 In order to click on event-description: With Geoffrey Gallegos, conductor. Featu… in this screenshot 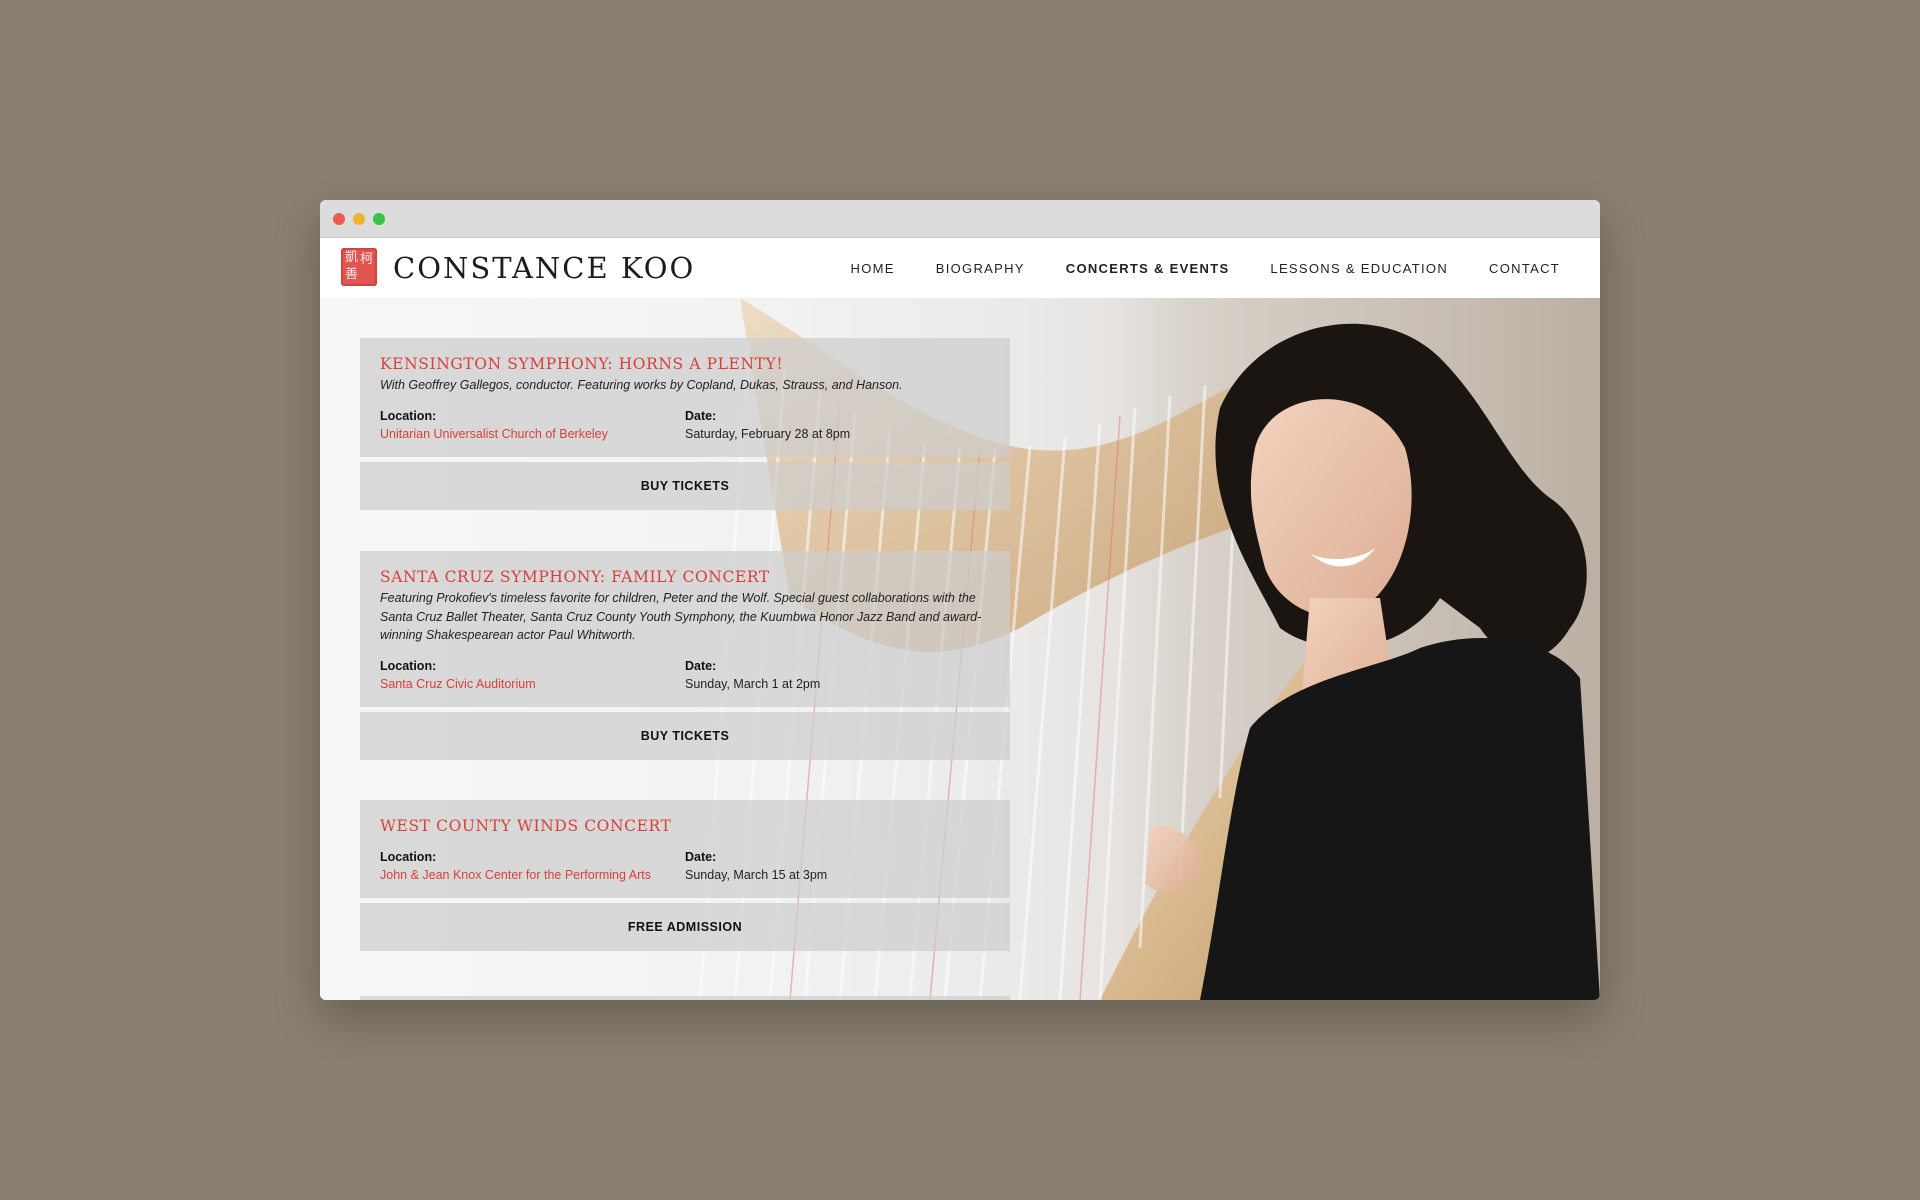, I will do `click(641, 385)`.